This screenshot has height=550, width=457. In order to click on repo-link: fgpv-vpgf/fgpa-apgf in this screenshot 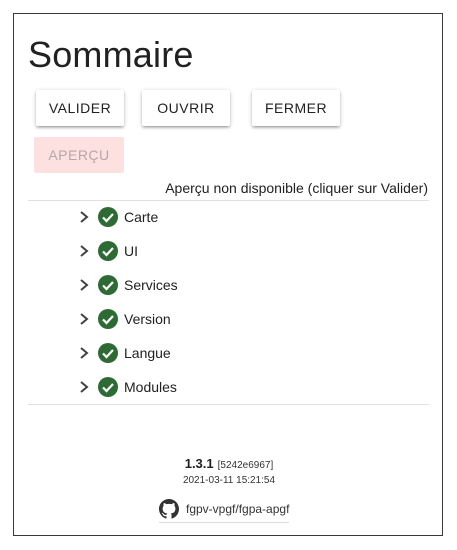, I will do `click(224, 510)`.